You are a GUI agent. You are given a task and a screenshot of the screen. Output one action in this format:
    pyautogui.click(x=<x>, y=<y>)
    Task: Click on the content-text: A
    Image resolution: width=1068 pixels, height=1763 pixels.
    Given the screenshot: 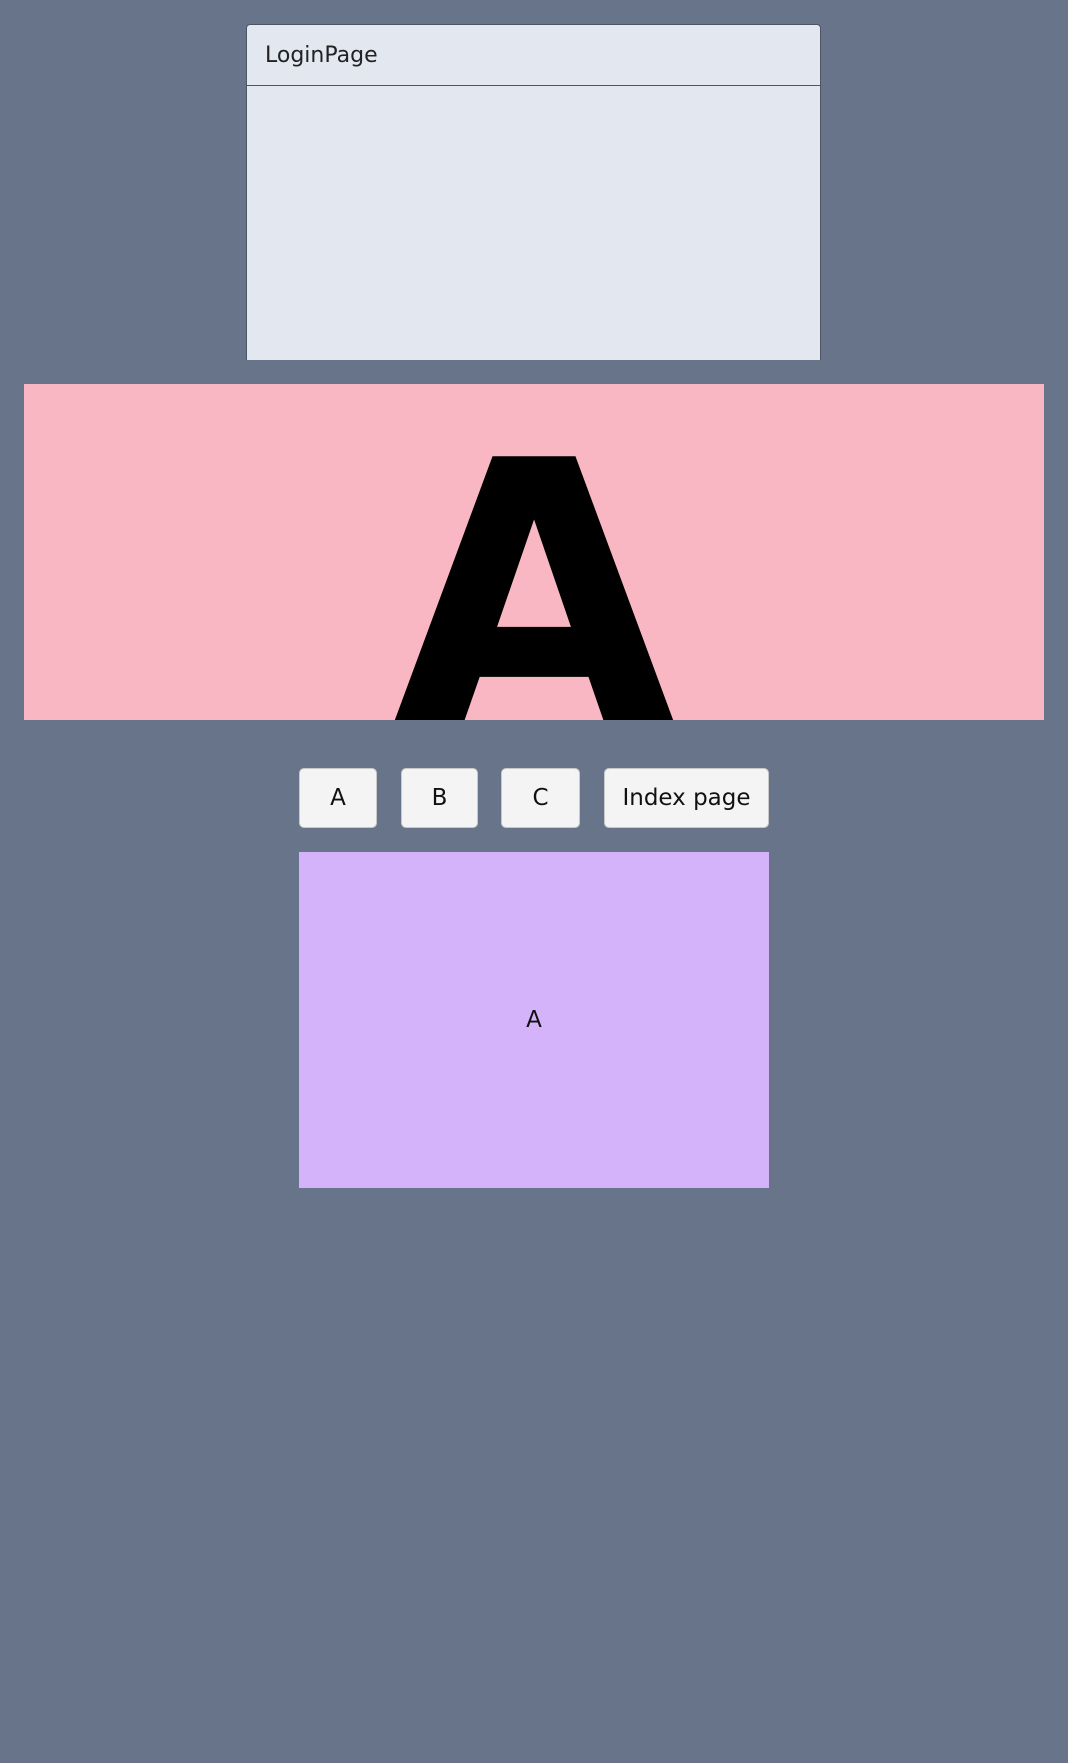 What is the action you would take?
    pyautogui.click(x=534, y=1020)
    